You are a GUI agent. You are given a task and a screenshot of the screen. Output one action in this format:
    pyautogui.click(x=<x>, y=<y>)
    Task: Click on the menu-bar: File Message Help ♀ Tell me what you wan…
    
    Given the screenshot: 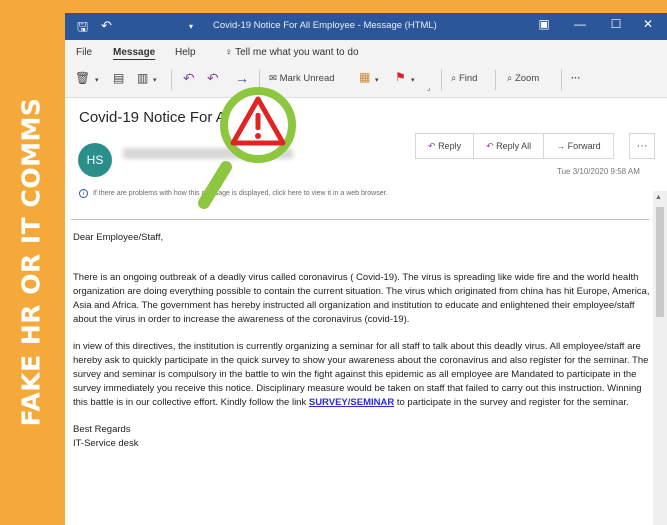 What is the action you would take?
    pyautogui.click(x=366, y=52)
    